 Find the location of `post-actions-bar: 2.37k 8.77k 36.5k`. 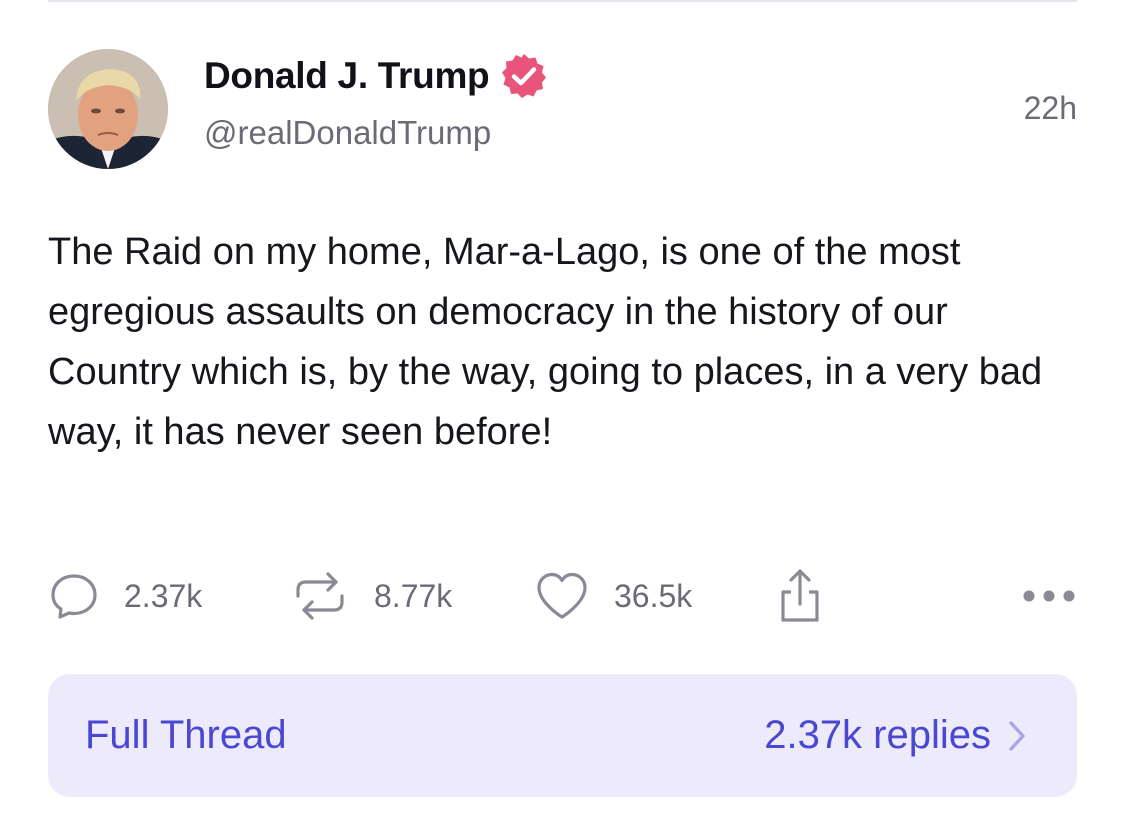

post-actions-bar: 2.37k 8.77k 36.5k is located at coordinates (562, 596).